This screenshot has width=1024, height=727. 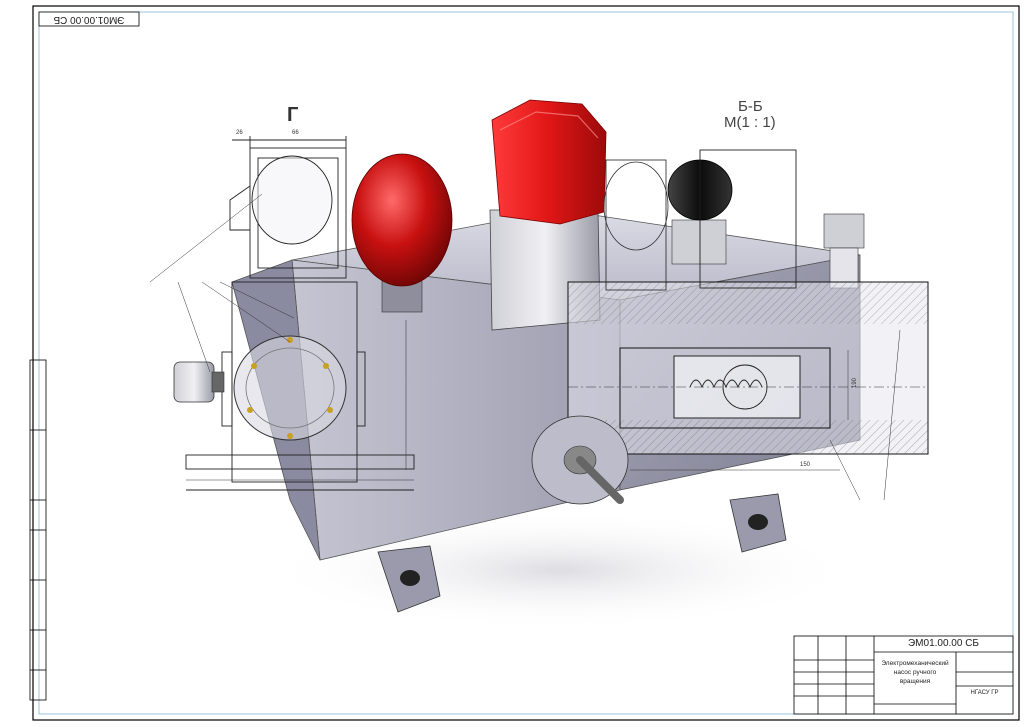 I want to click on side-motor, so click(x=199, y=382).